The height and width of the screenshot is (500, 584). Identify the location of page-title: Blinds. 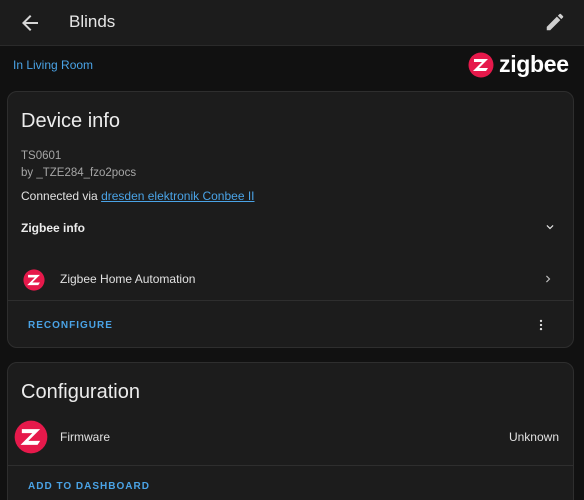
(92, 21).